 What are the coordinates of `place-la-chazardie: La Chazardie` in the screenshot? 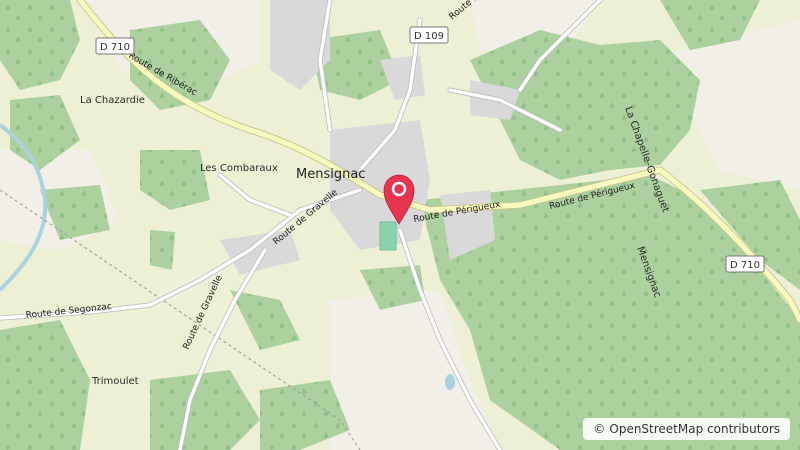 It's located at (112, 100).